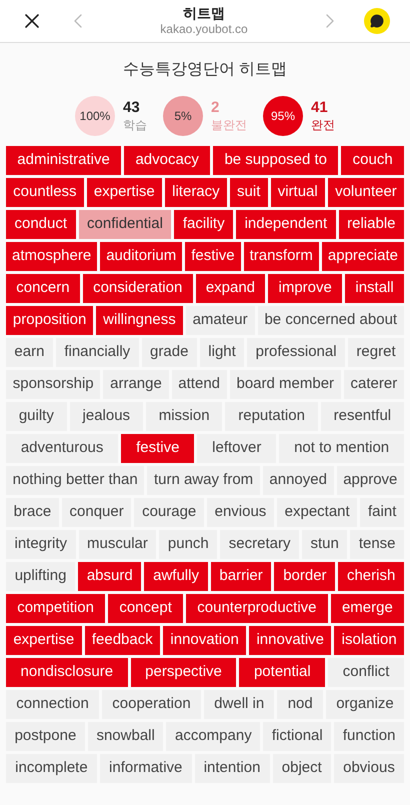  I want to click on word-tile: muscular, so click(117, 544).